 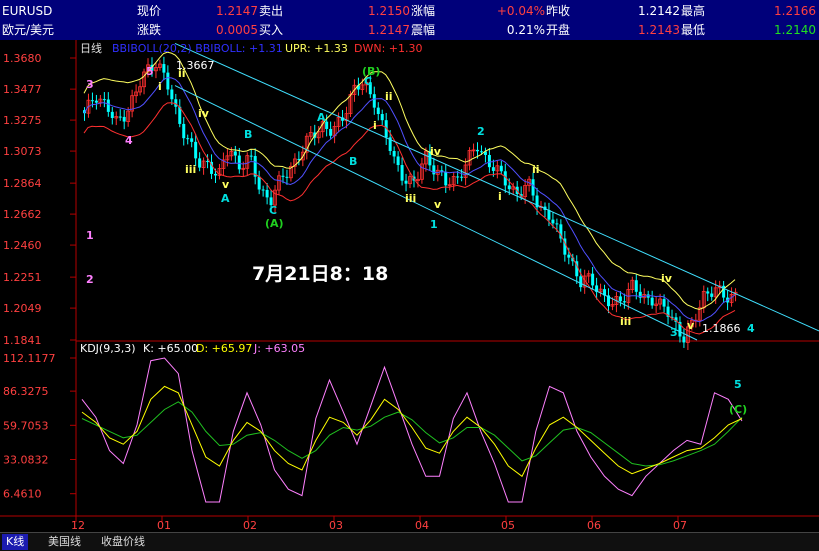 What do you see at coordinates (15, 542) in the screenshot?
I see `tab-kline: K线` at bounding box center [15, 542].